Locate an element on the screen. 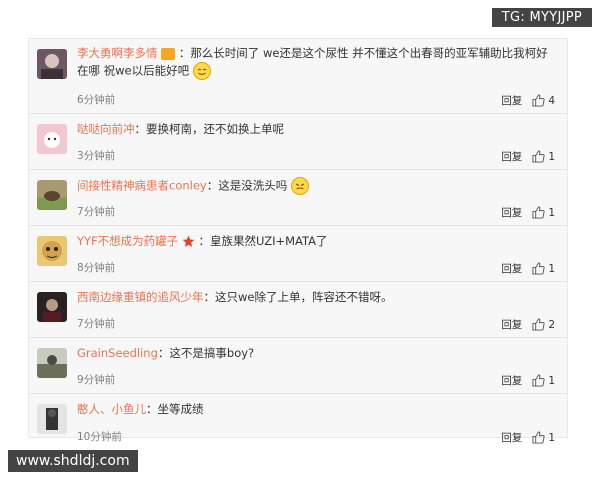 The height and width of the screenshot is (480, 600). smiling-emoji-icon is located at coordinates (201, 71).